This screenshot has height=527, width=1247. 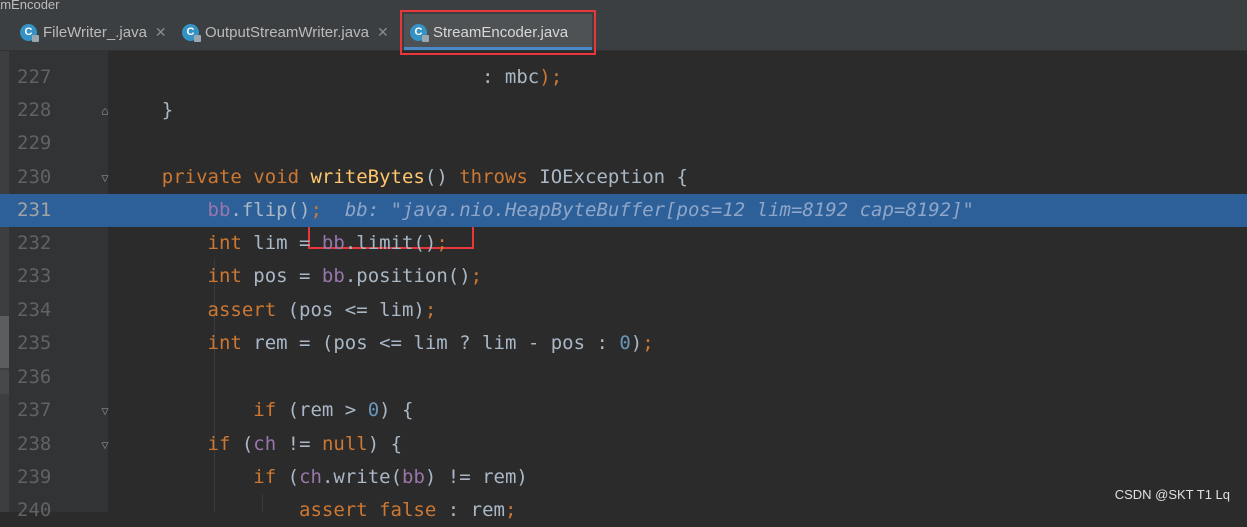 What do you see at coordinates (34, 477) in the screenshot?
I see `line-number: 239` at bounding box center [34, 477].